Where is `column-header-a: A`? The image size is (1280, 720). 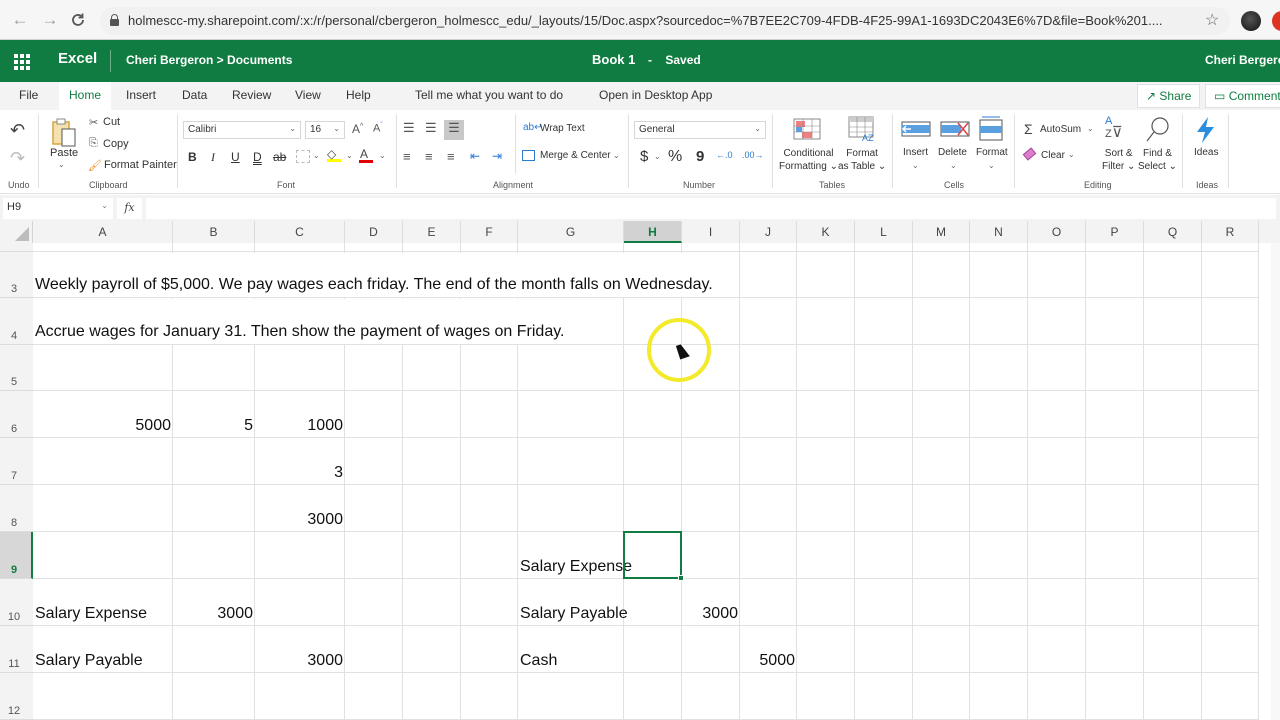
column-header-a: A is located at coordinates (103, 232).